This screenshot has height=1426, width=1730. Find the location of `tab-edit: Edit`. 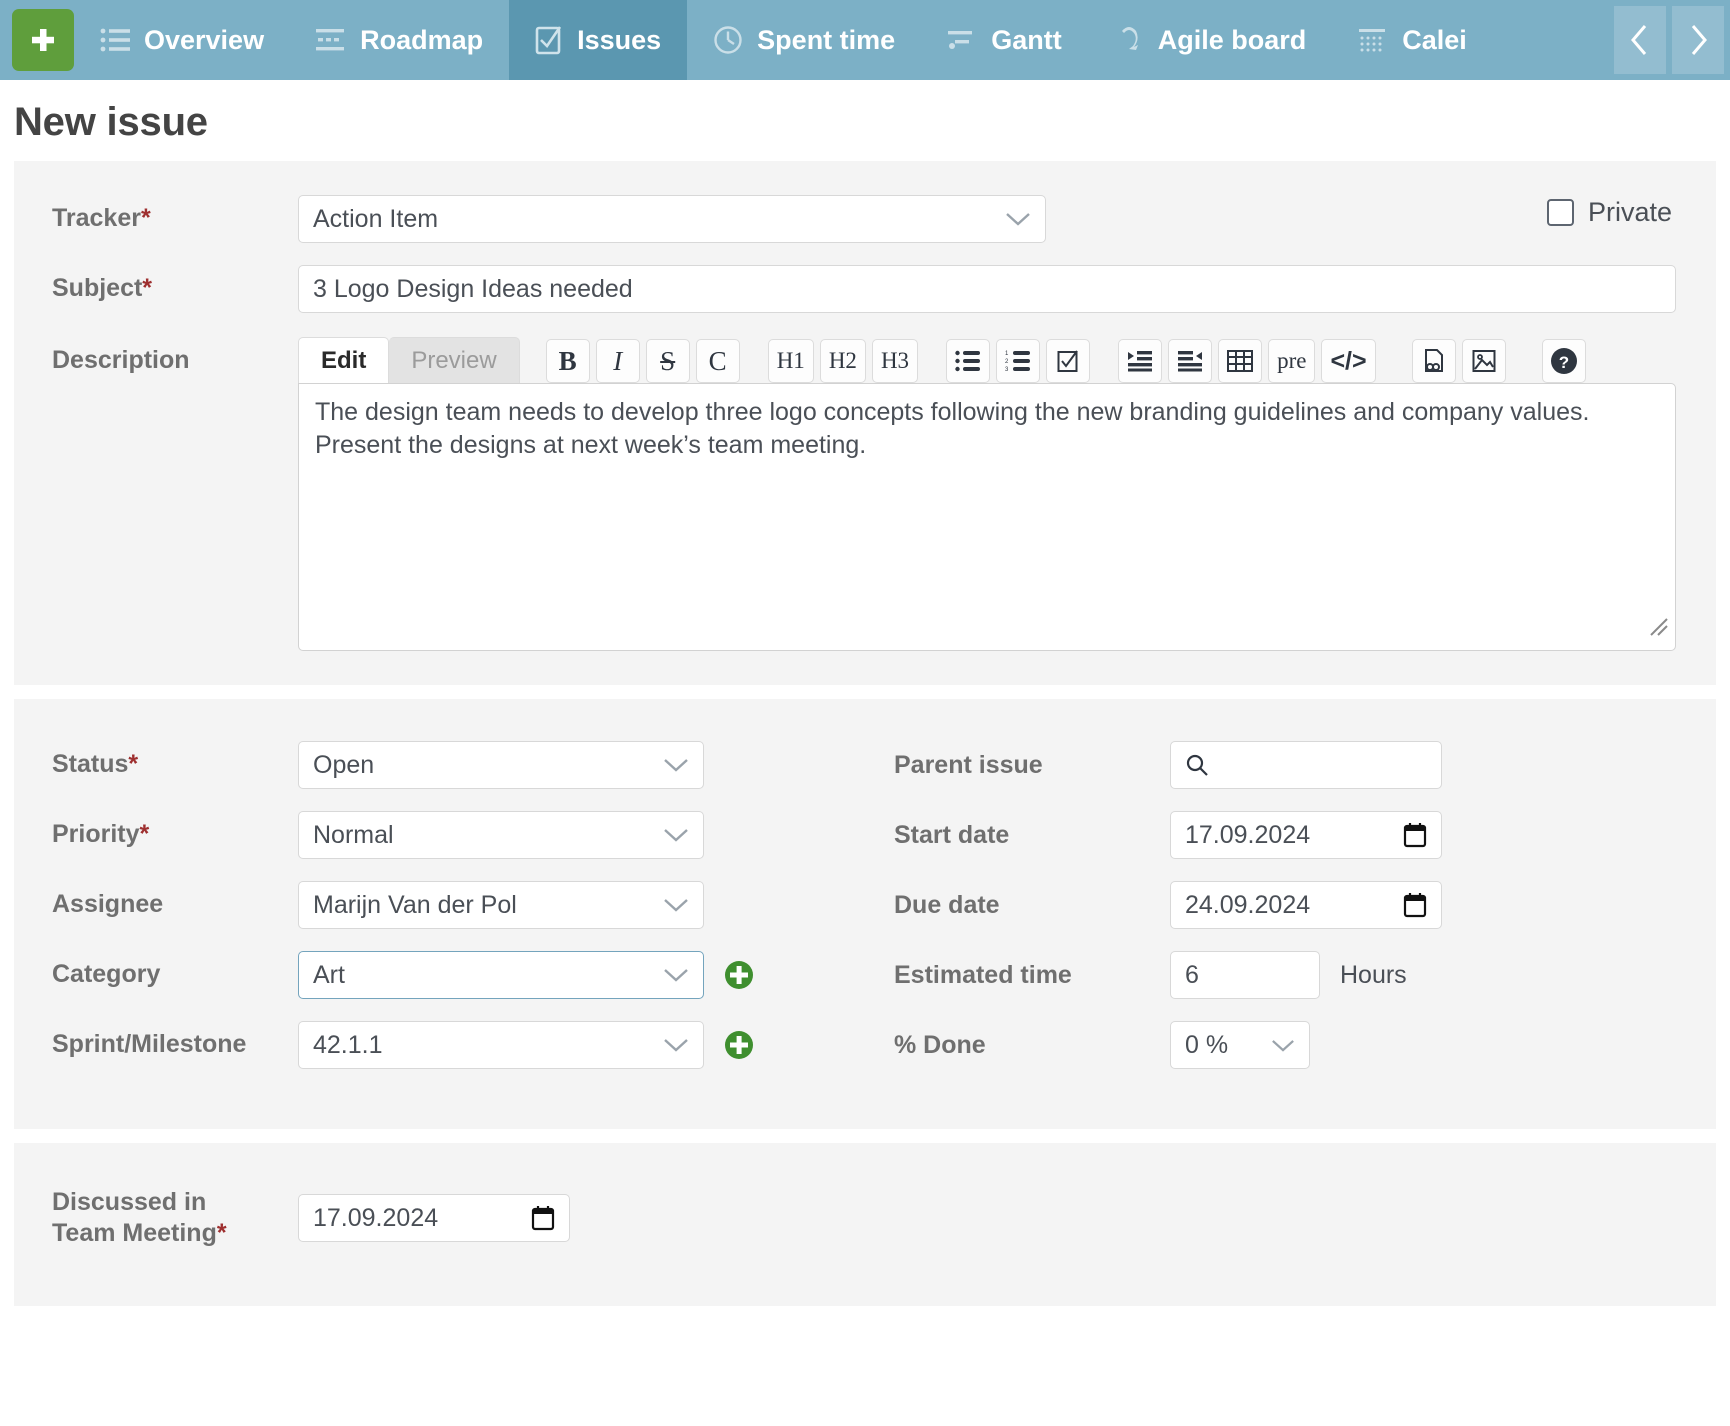

tab-edit: Edit is located at coordinates (344, 360).